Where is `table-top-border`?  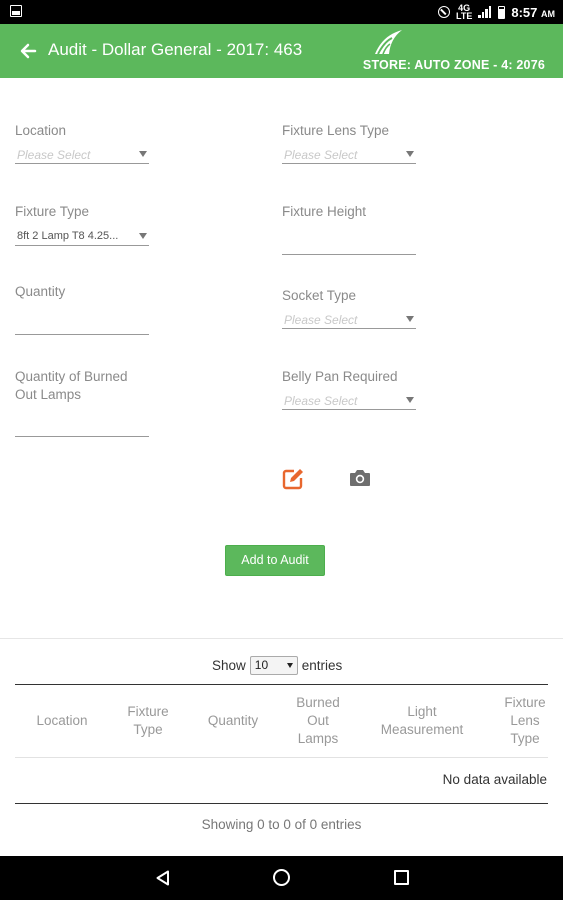 table-top-border is located at coordinates (281, 684).